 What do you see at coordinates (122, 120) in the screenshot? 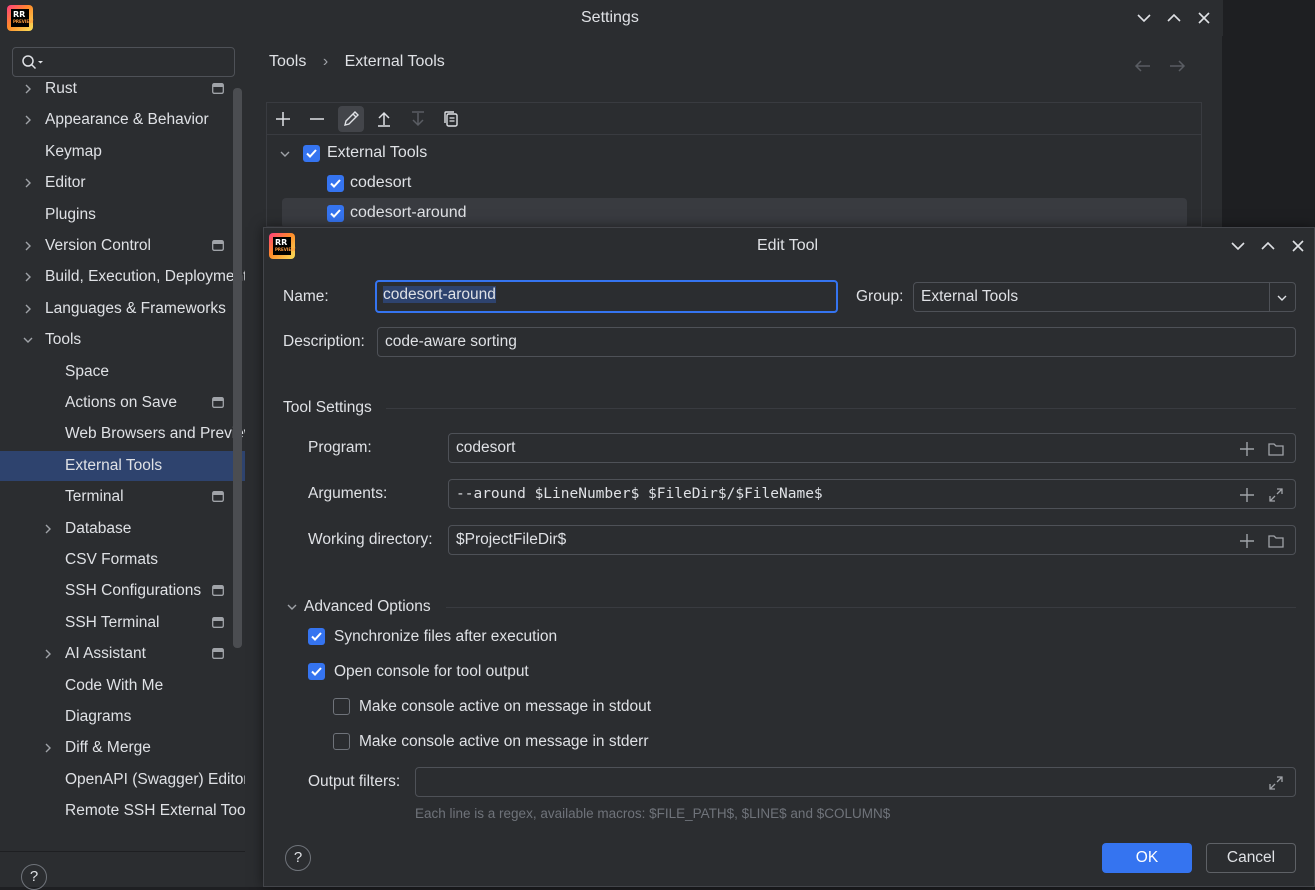
I see `sidebar-item: Appearance & Behavior` at bounding box center [122, 120].